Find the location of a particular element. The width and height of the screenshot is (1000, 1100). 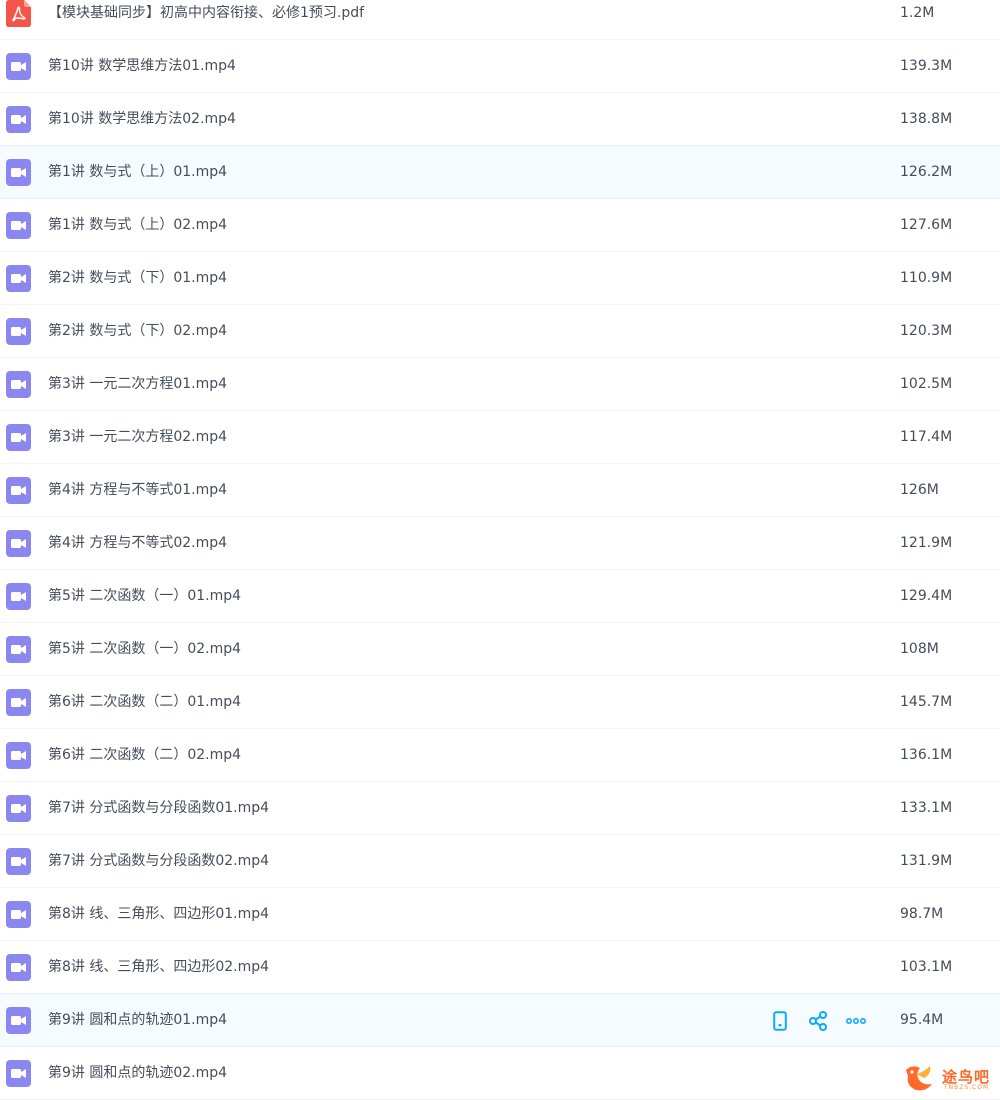

file-size: 126M is located at coordinates (919, 490).